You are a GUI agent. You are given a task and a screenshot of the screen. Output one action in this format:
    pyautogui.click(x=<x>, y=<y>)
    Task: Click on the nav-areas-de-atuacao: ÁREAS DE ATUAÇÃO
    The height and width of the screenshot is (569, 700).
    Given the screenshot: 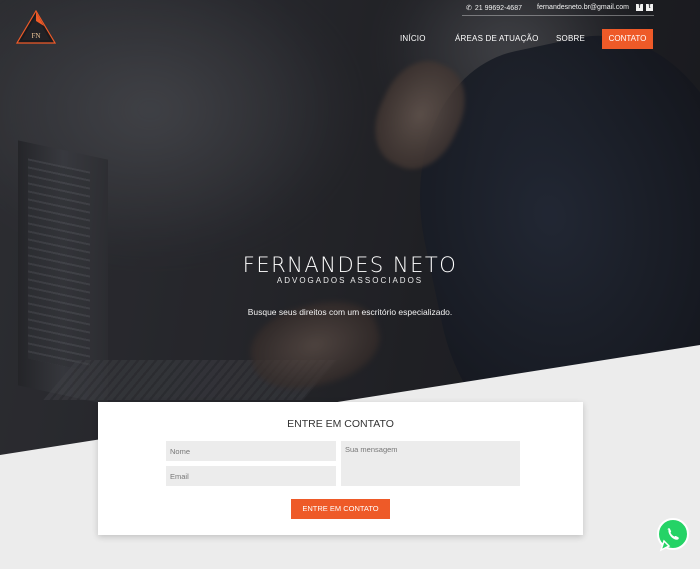 What is the action you would take?
    pyautogui.click(x=497, y=38)
    